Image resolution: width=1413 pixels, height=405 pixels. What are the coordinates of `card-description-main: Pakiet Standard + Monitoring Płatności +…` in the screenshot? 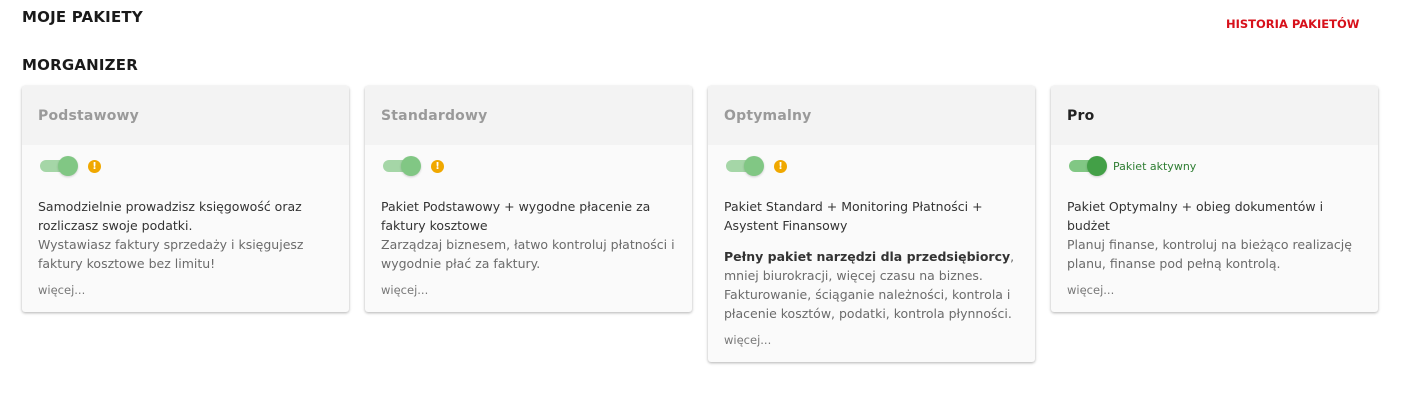 It's located at (853, 216).